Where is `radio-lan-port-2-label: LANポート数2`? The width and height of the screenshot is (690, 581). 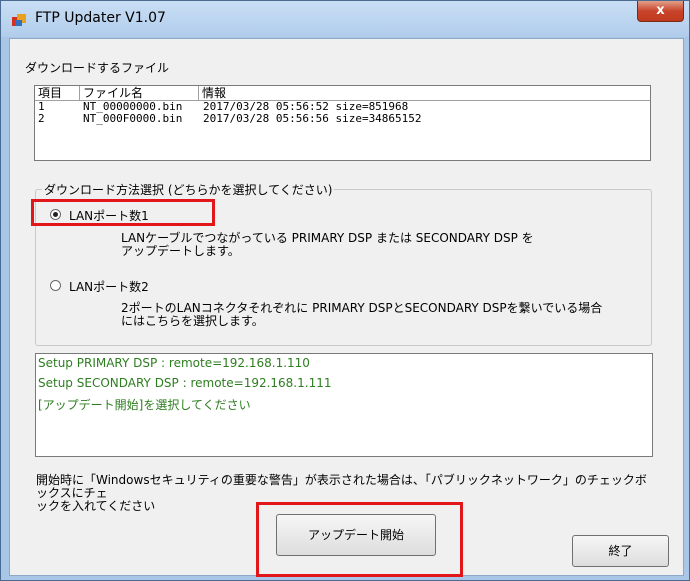 radio-lan-port-2-label: LANポート数2 is located at coordinates (109, 286).